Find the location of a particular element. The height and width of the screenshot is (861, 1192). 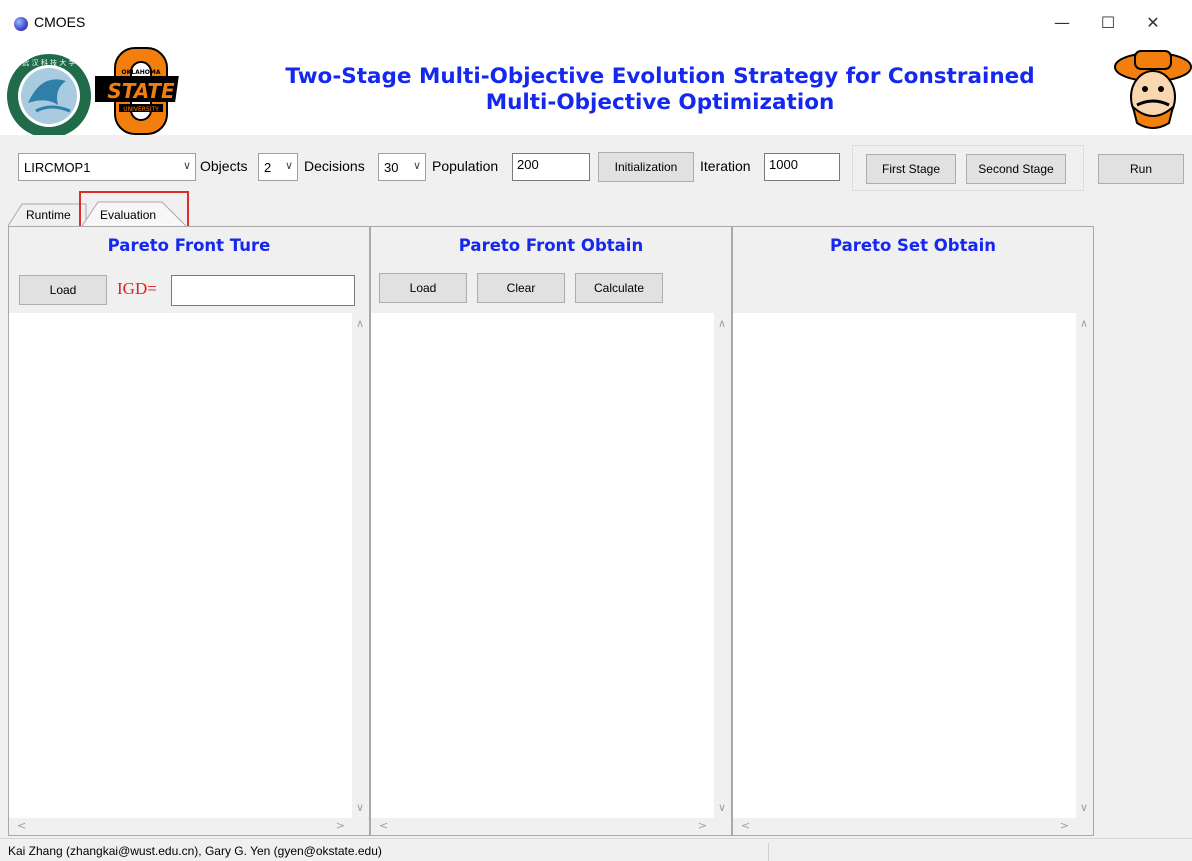

load-obtained-front-button: Load is located at coordinates (423, 288).